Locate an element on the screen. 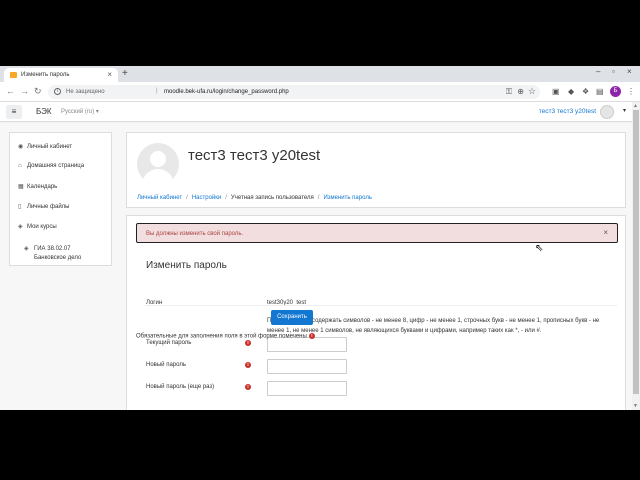 The image size is (640, 480). home-icon: ⌂ is located at coordinates (20, 166).